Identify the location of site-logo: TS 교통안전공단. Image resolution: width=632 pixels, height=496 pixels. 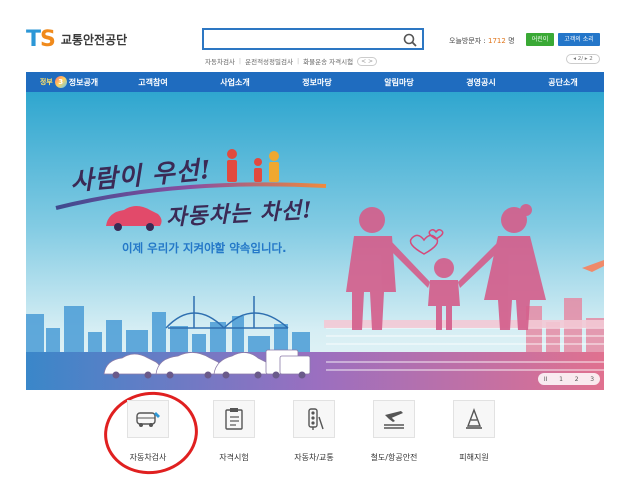
(77, 39).